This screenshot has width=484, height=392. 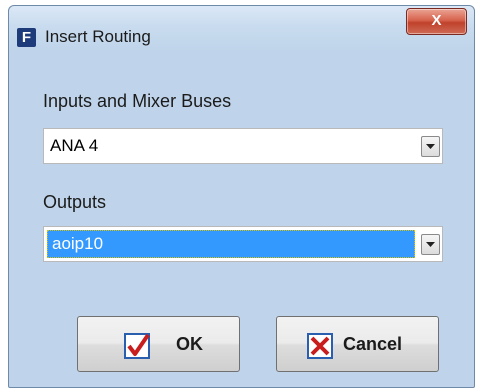 What do you see at coordinates (74, 145) in the screenshot?
I see `inputs-select-value: ANA 4` at bounding box center [74, 145].